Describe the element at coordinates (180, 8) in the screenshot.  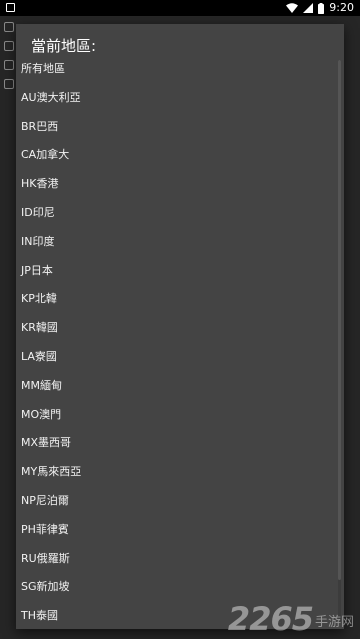
I see `status-bar: 9:20` at that location.